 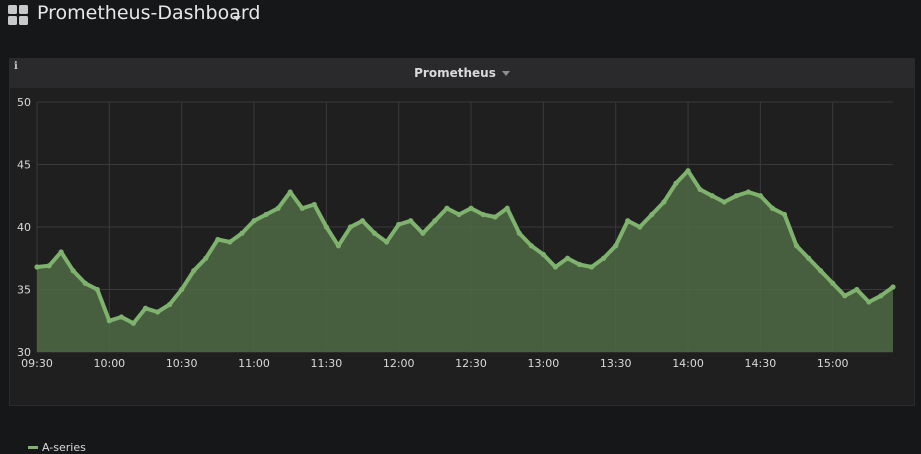 What do you see at coordinates (18, 15) in the screenshot?
I see `dashboard-grid-icon` at bounding box center [18, 15].